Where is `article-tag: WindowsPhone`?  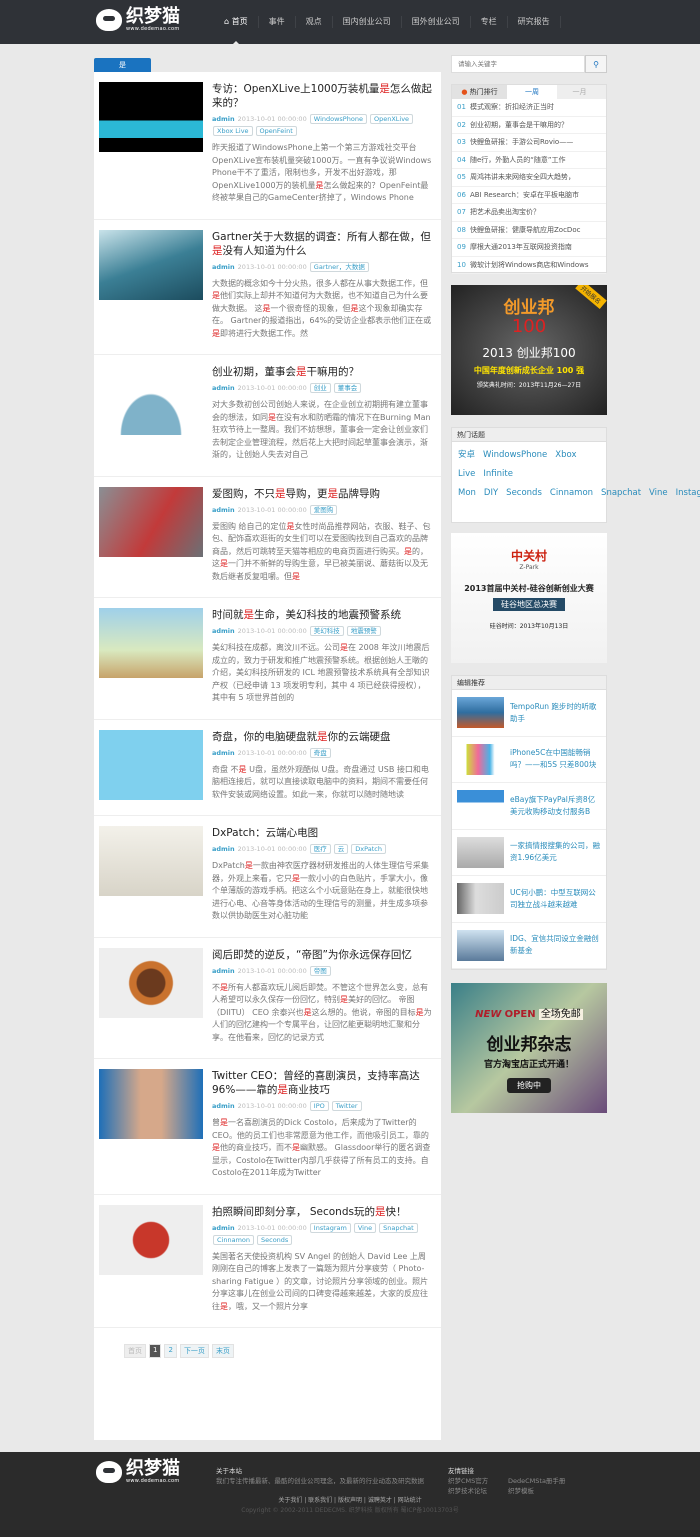
article-tag: WindowsPhone is located at coordinates (338, 119).